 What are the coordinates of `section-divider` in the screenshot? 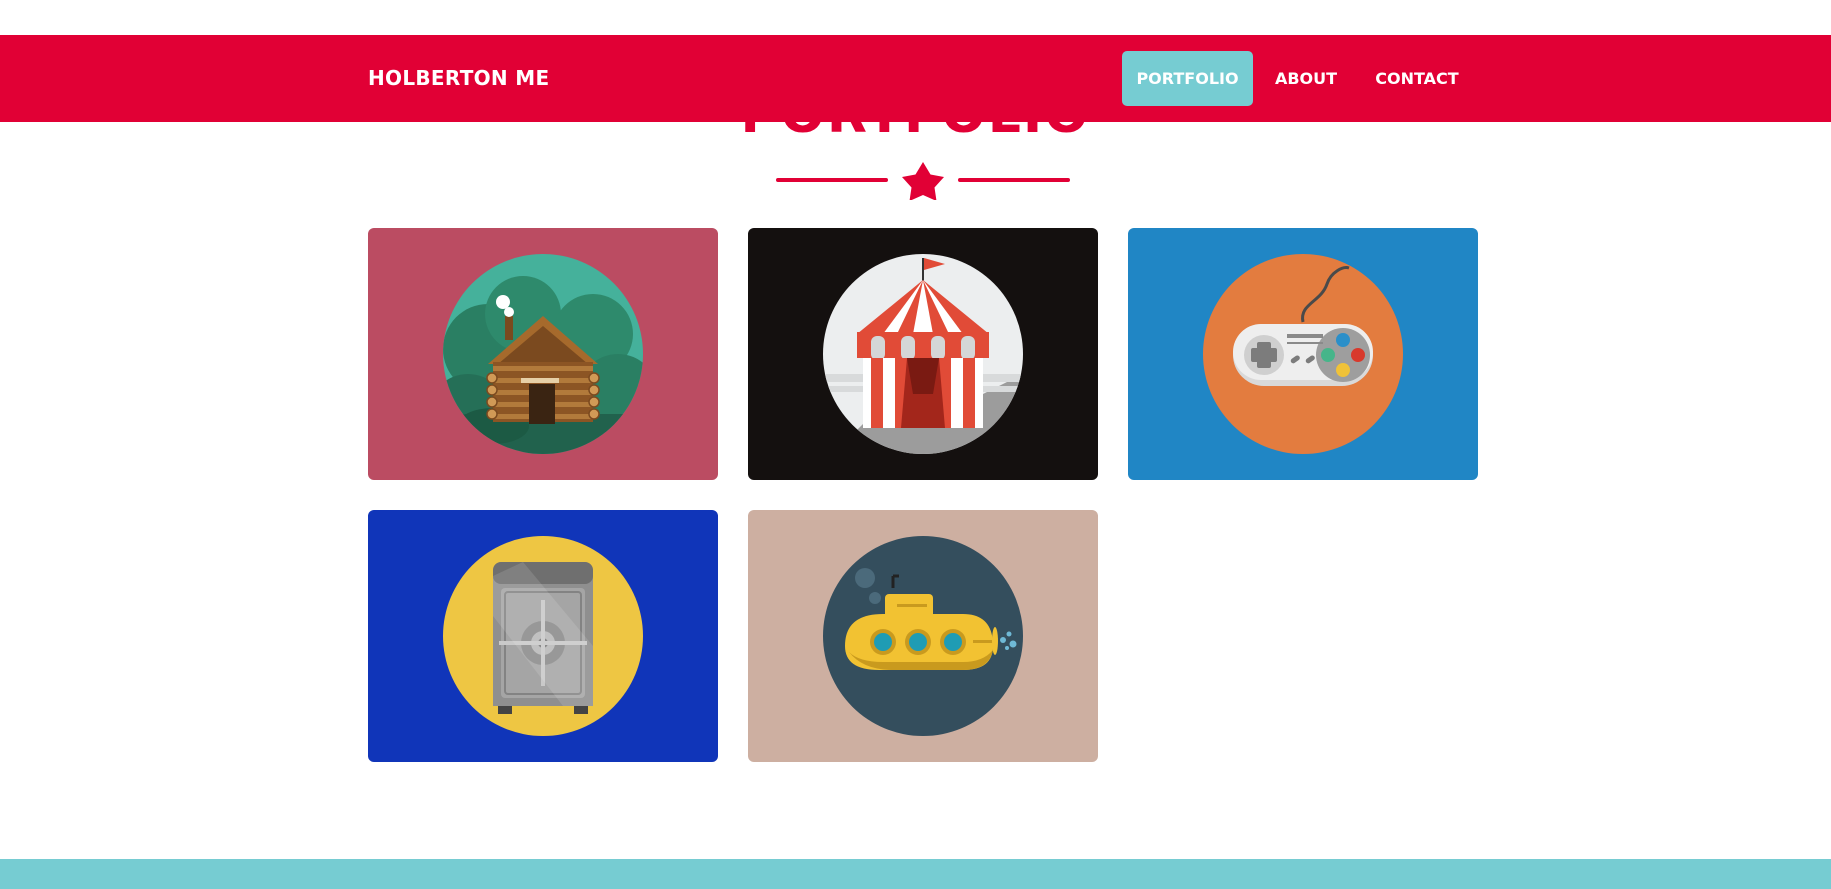 It's located at (923, 181).